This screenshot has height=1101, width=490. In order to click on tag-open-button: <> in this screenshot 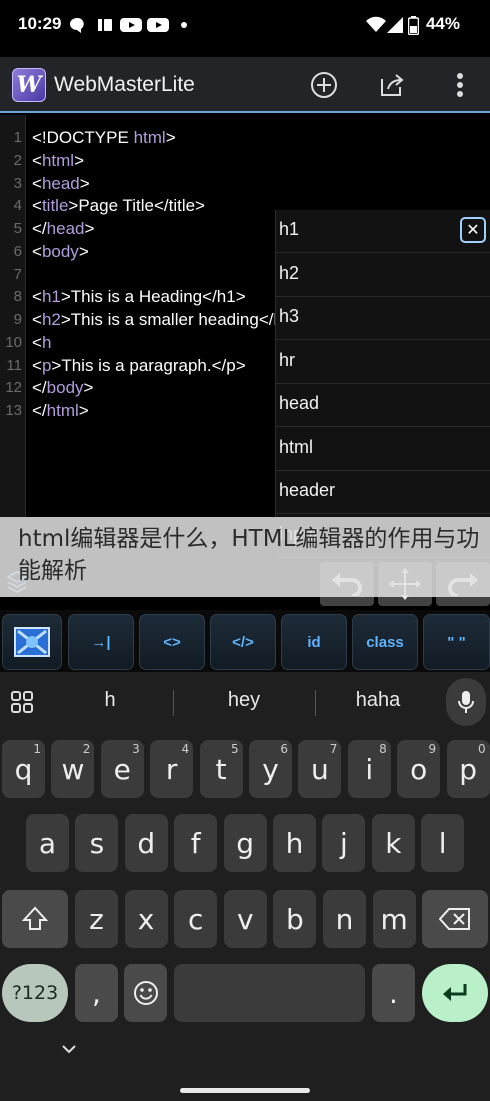, I will do `click(172, 642)`.